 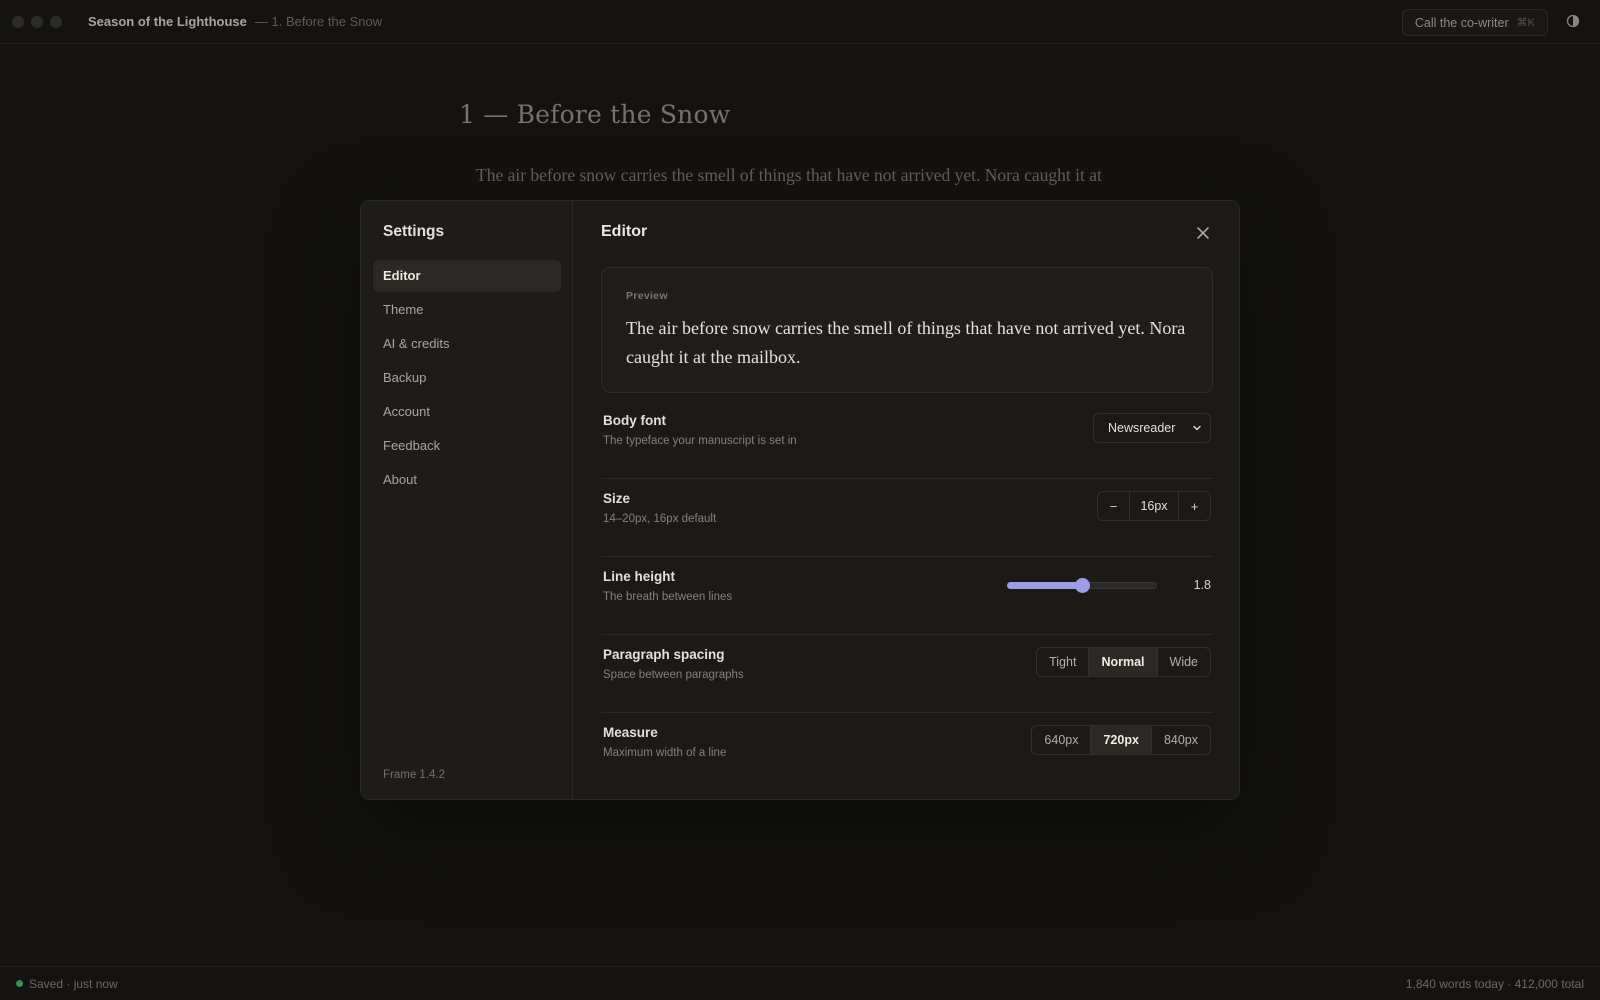 I want to click on save-status: Saved · just now, so click(x=73, y=983).